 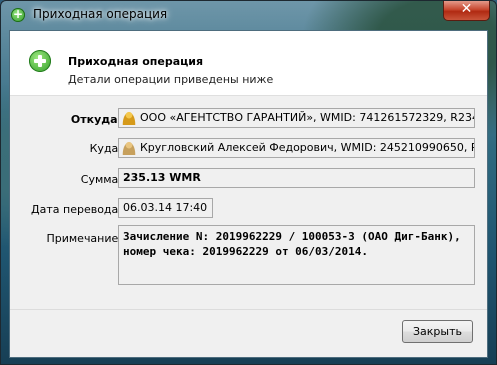 What do you see at coordinates (437, 331) in the screenshot?
I see `close-button: Закрыть` at bounding box center [437, 331].